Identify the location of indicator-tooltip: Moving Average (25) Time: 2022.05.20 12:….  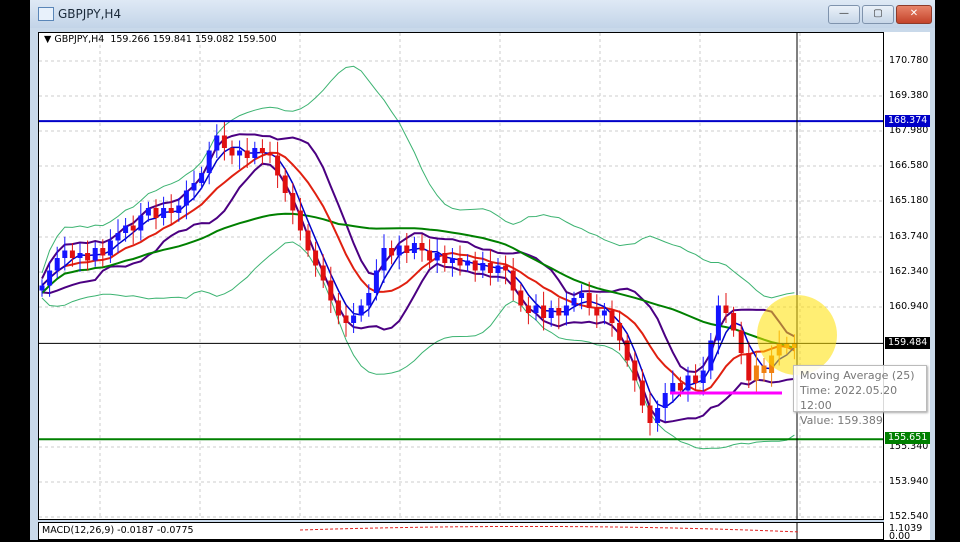
(860, 396).